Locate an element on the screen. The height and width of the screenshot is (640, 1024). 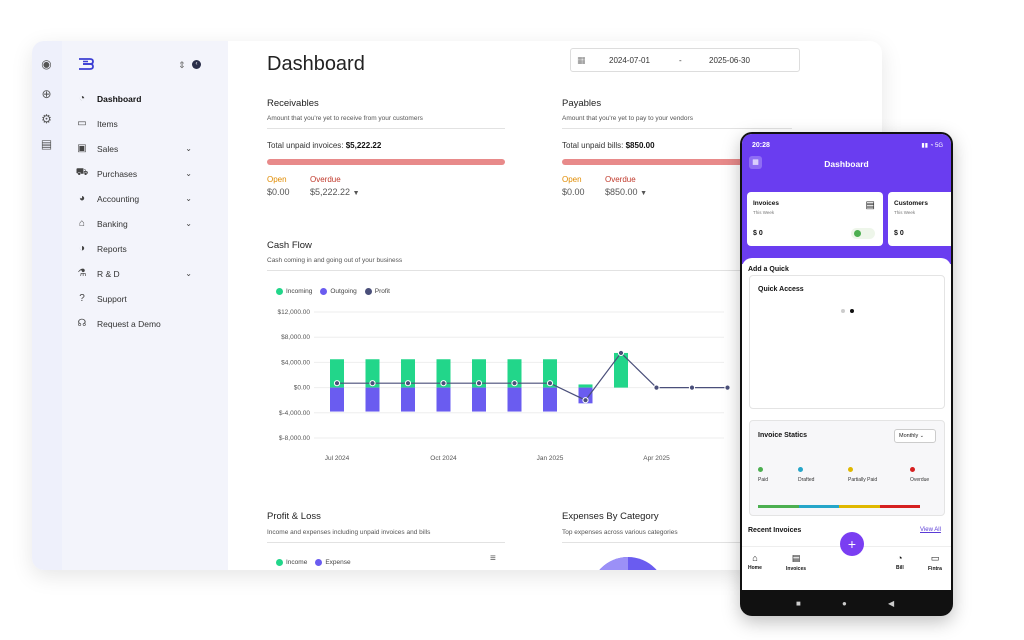
y-tick-label: $8,000.00 is located at coordinates (295, 337).